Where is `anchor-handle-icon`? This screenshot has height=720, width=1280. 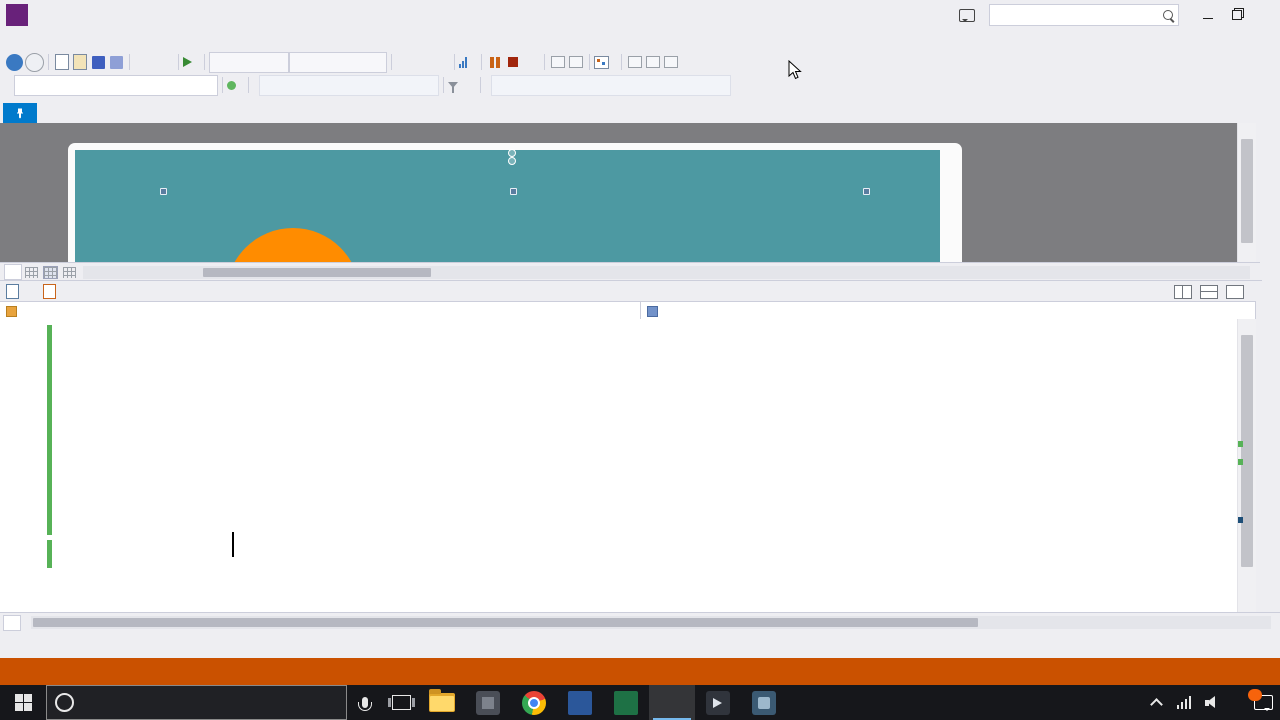 anchor-handle-icon is located at coordinates (512, 157).